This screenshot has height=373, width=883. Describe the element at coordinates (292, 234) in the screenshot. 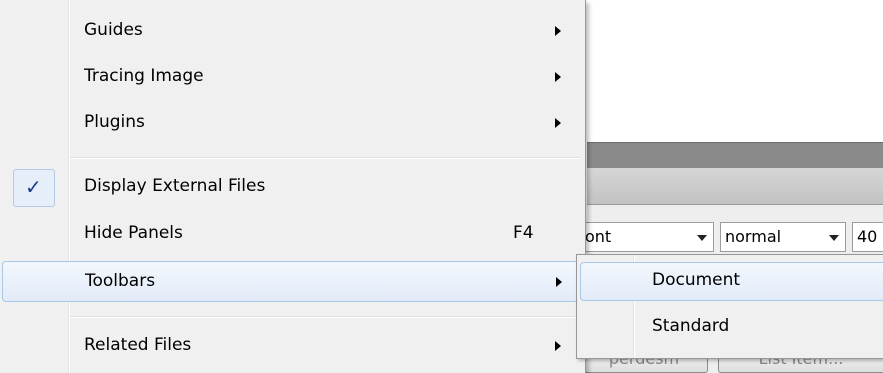

I see `menu-item-hide-panels: Hide Panels F4` at that location.